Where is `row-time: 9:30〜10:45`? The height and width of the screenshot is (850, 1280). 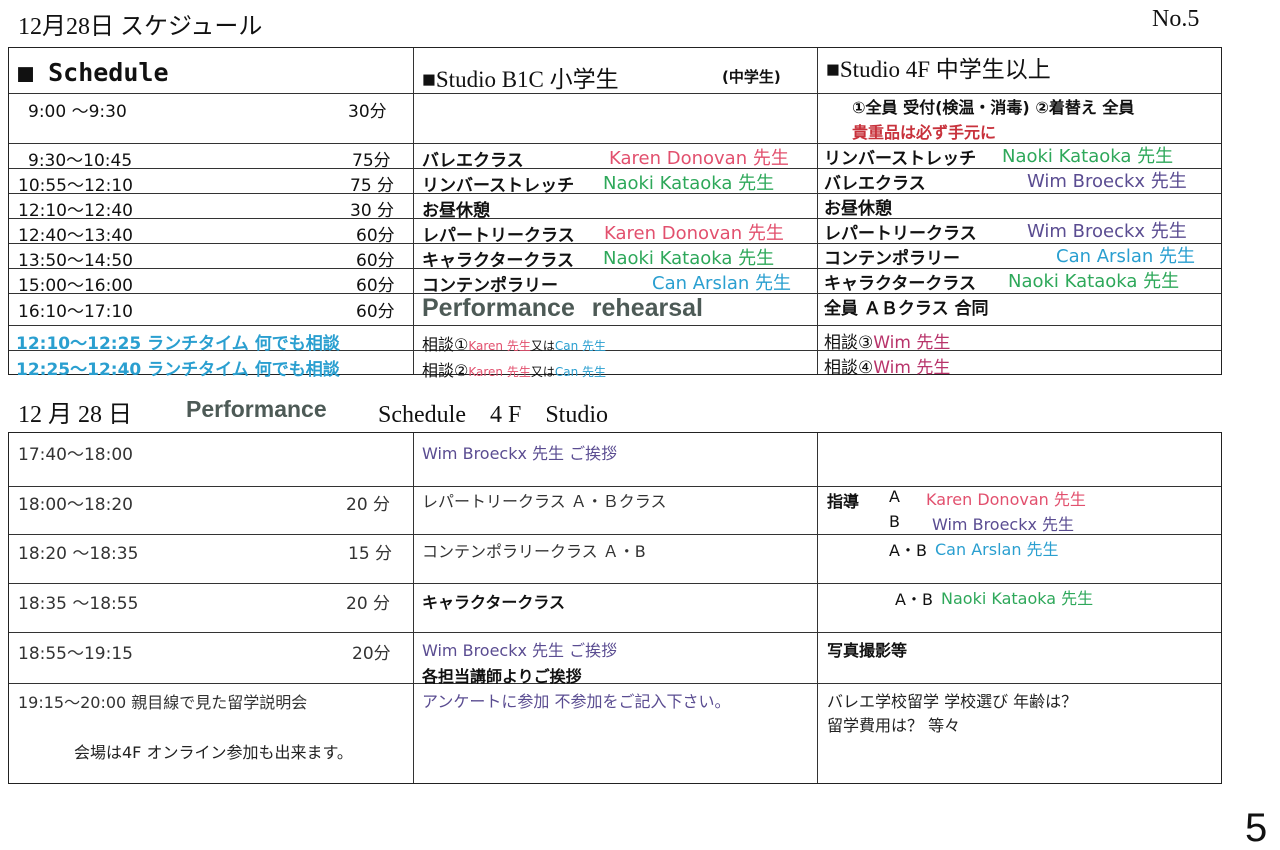
row-time: 9:30〜10:45 is located at coordinates (80, 161).